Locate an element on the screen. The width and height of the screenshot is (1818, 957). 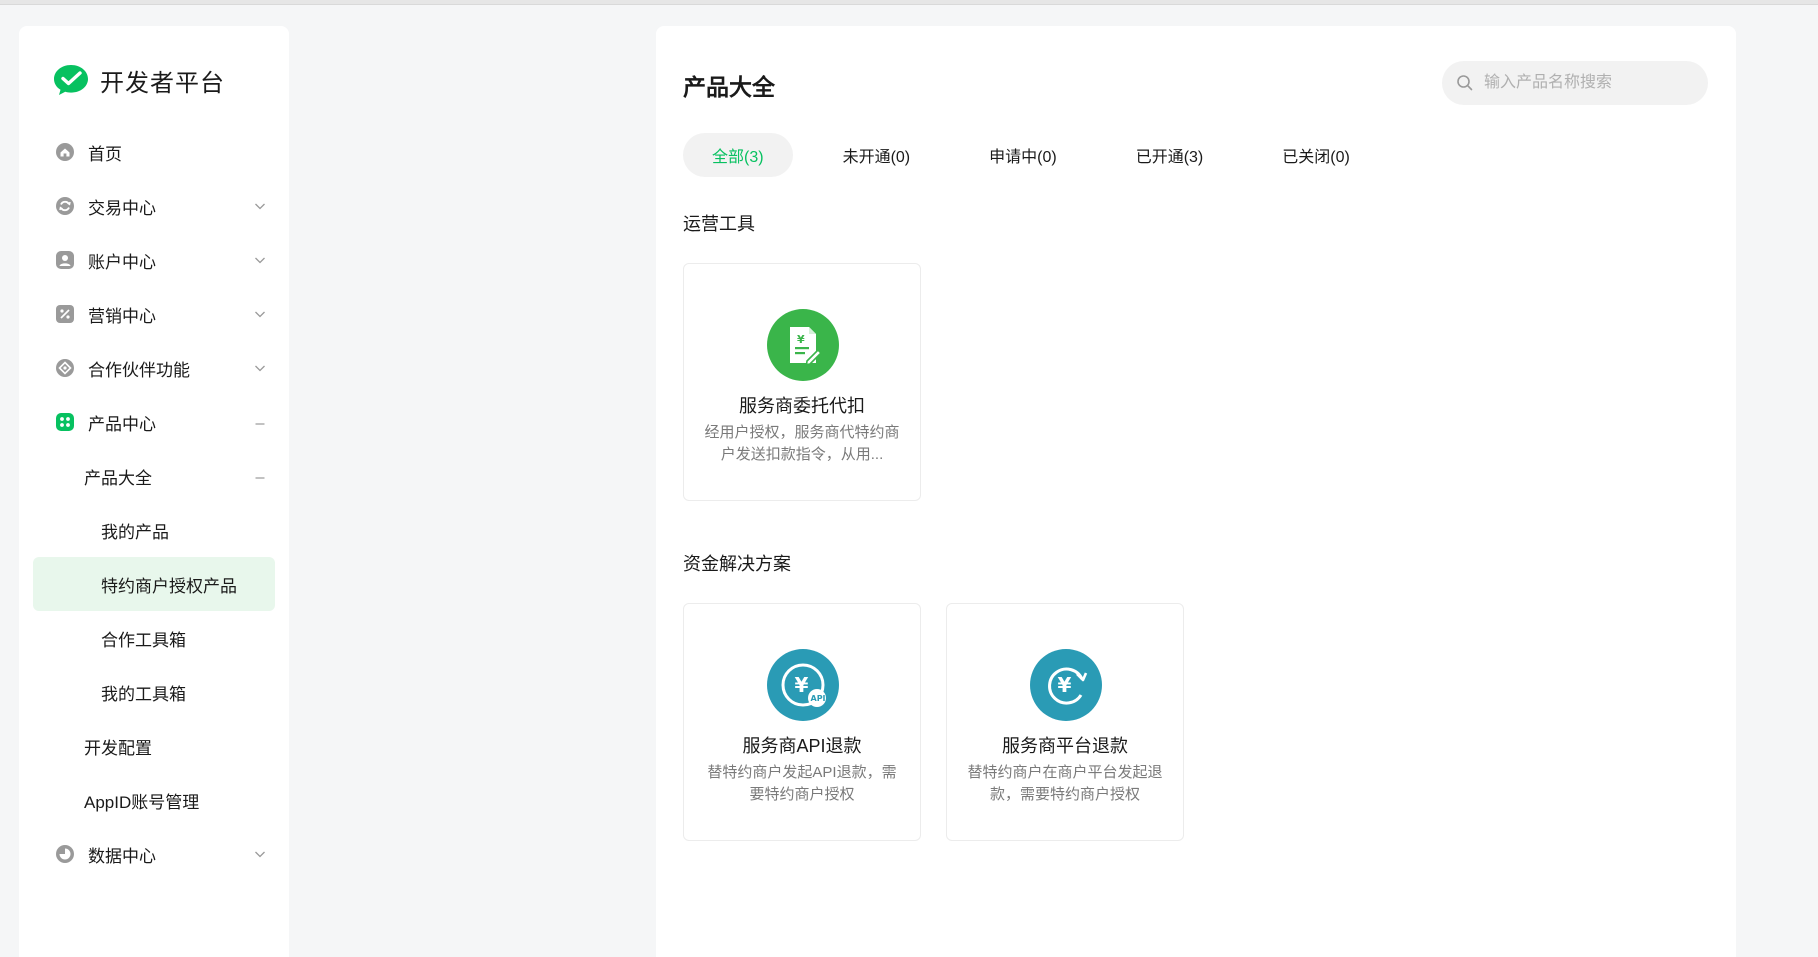
product-name: 服务商委托代扣 is located at coordinates (802, 406).